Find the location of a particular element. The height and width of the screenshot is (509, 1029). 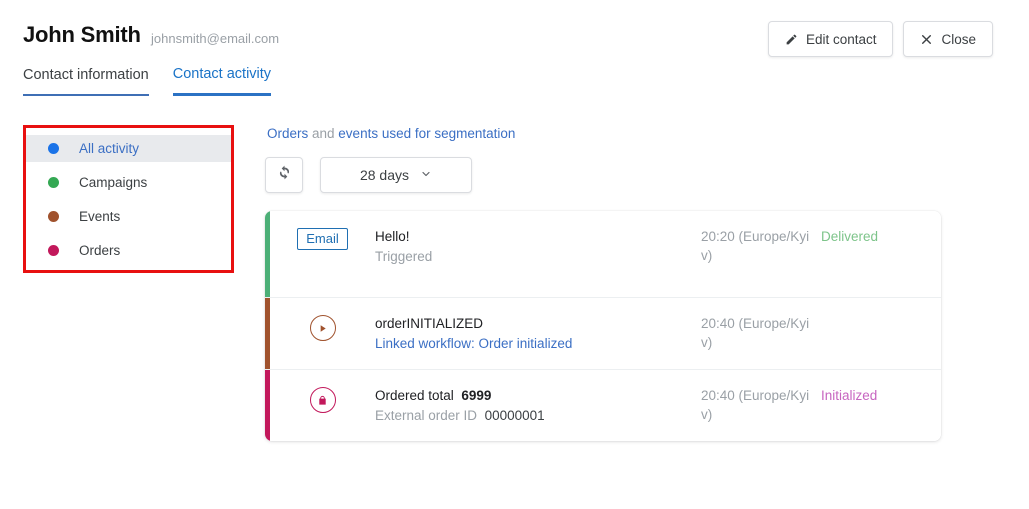

close-label: Close is located at coordinates (958, 39).